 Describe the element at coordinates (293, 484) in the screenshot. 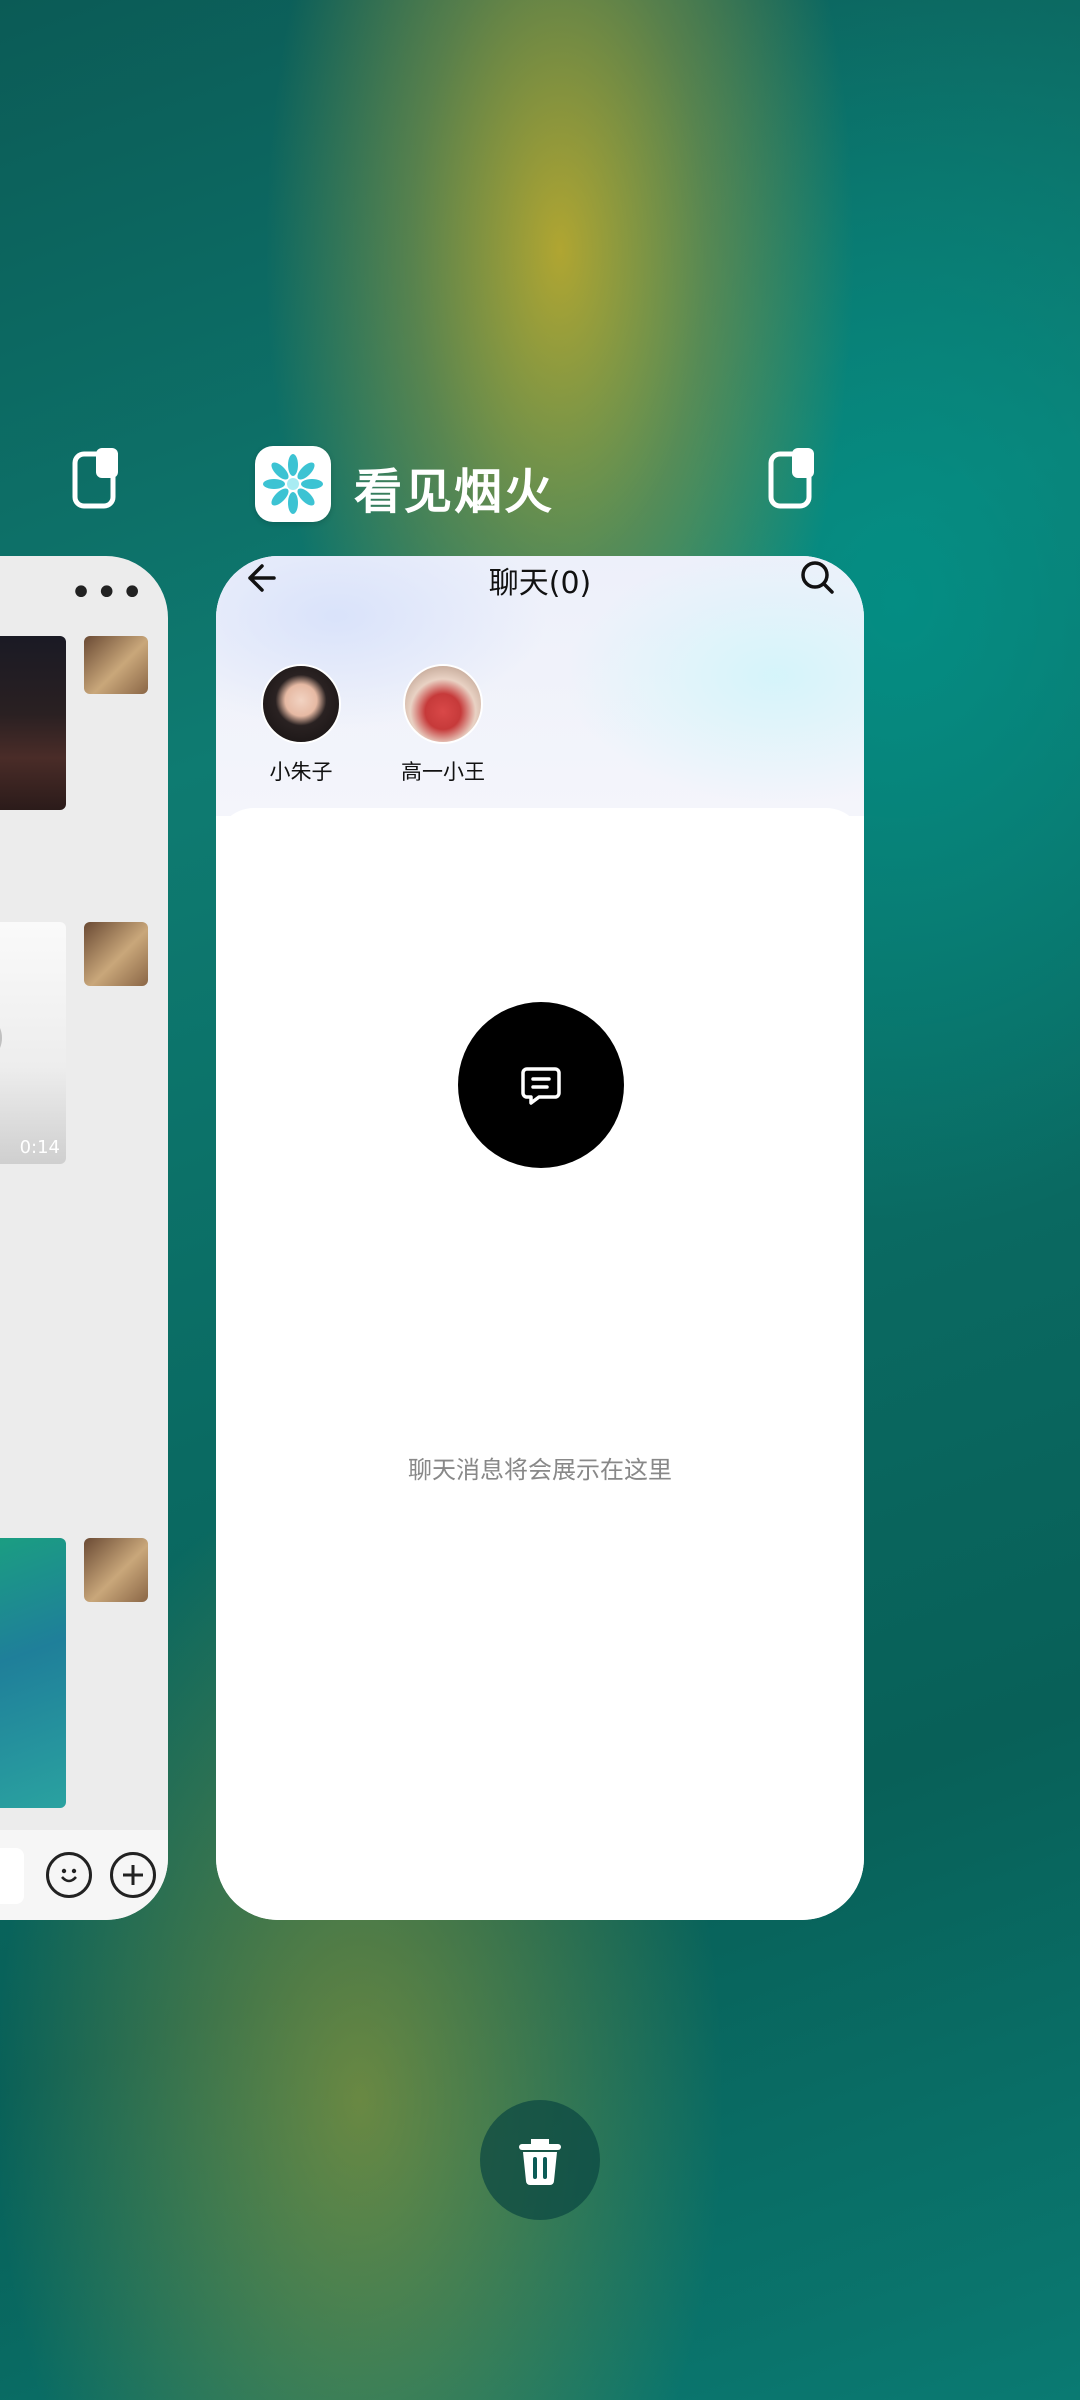

I see `snowflake-app-icon` at that location.